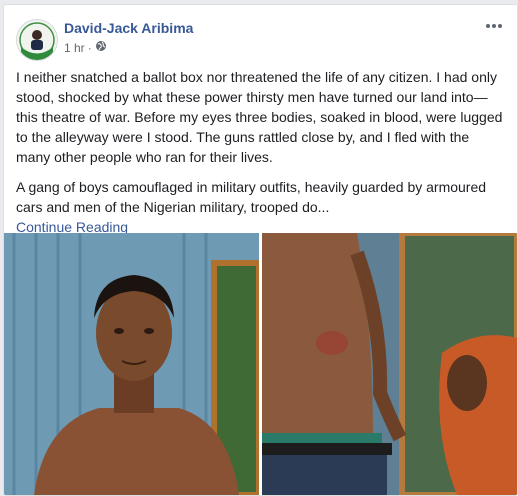 The image size is (518, 496). Describe the element at coordinates (101, 47) in the screenshot. I see `globe-icon` at that location.